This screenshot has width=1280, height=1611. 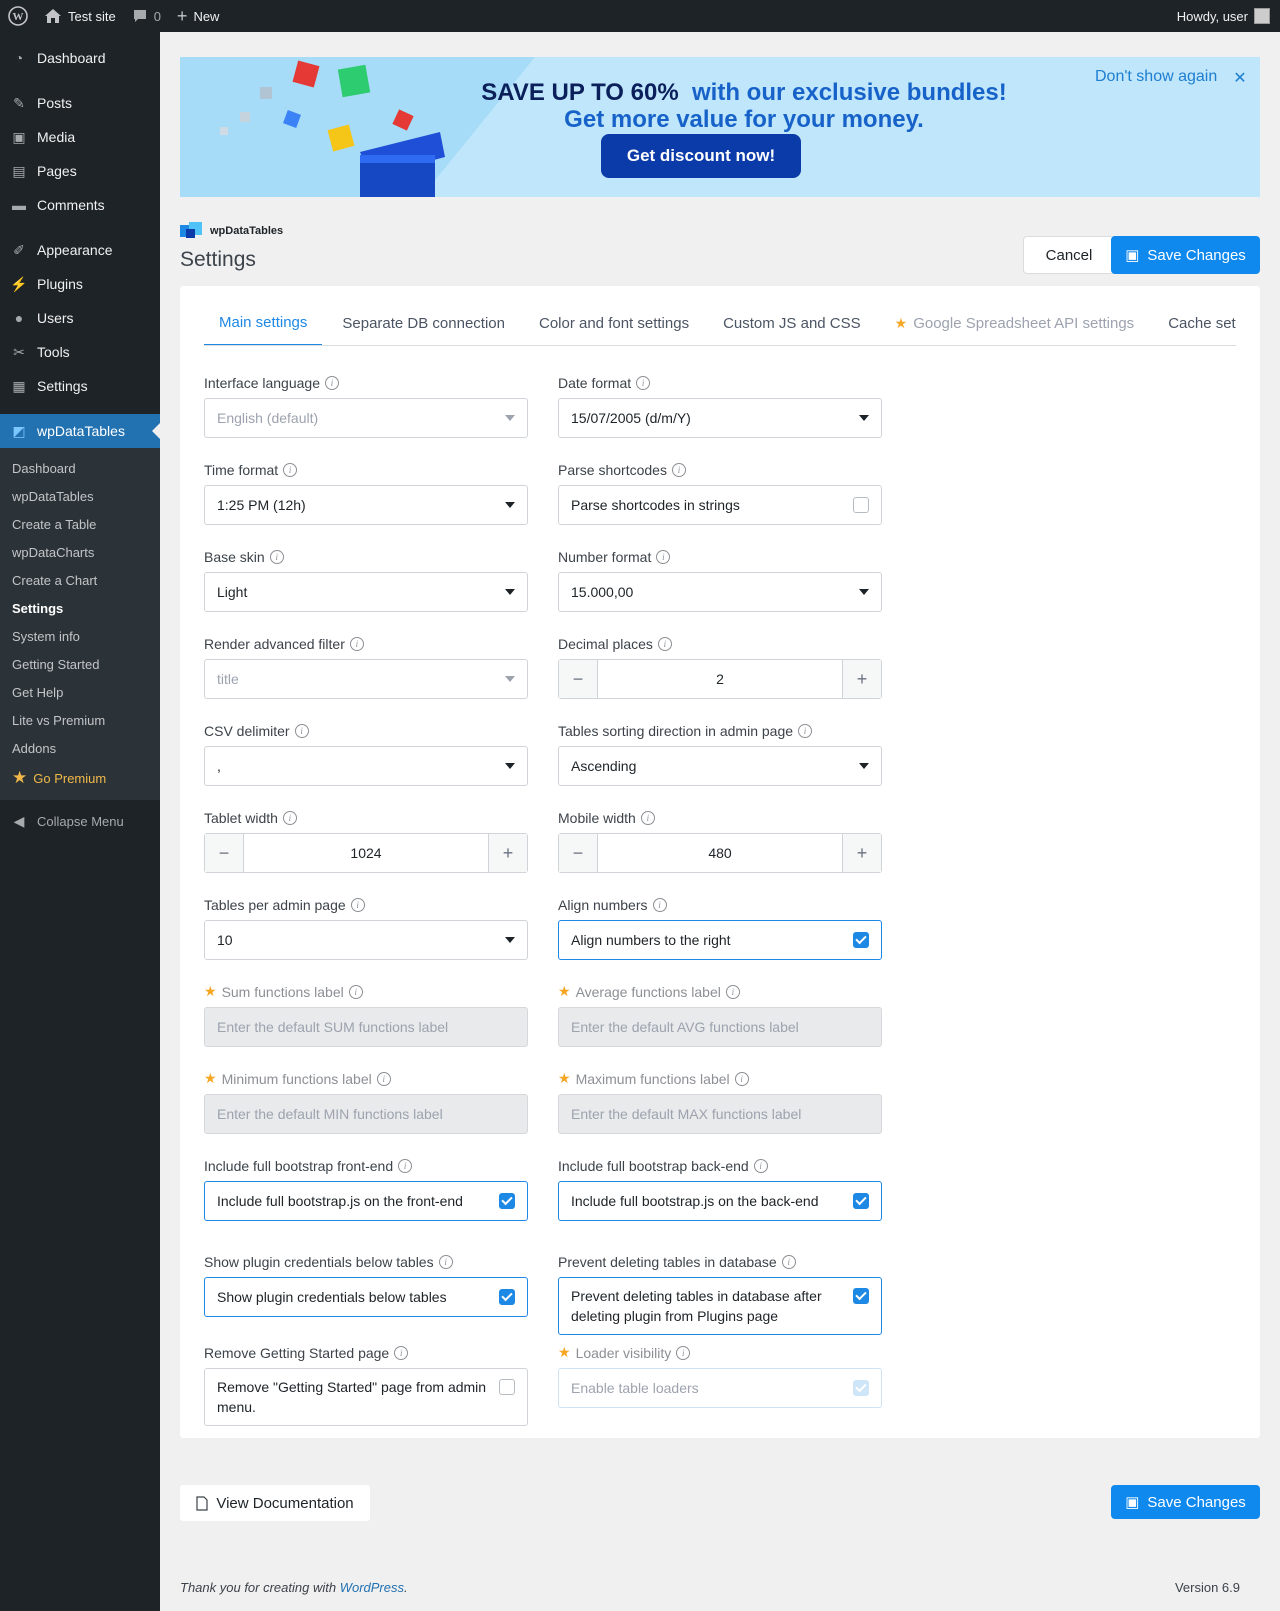 I want to click on submenu-get-help: Get Help, so click(x=80, y=692).